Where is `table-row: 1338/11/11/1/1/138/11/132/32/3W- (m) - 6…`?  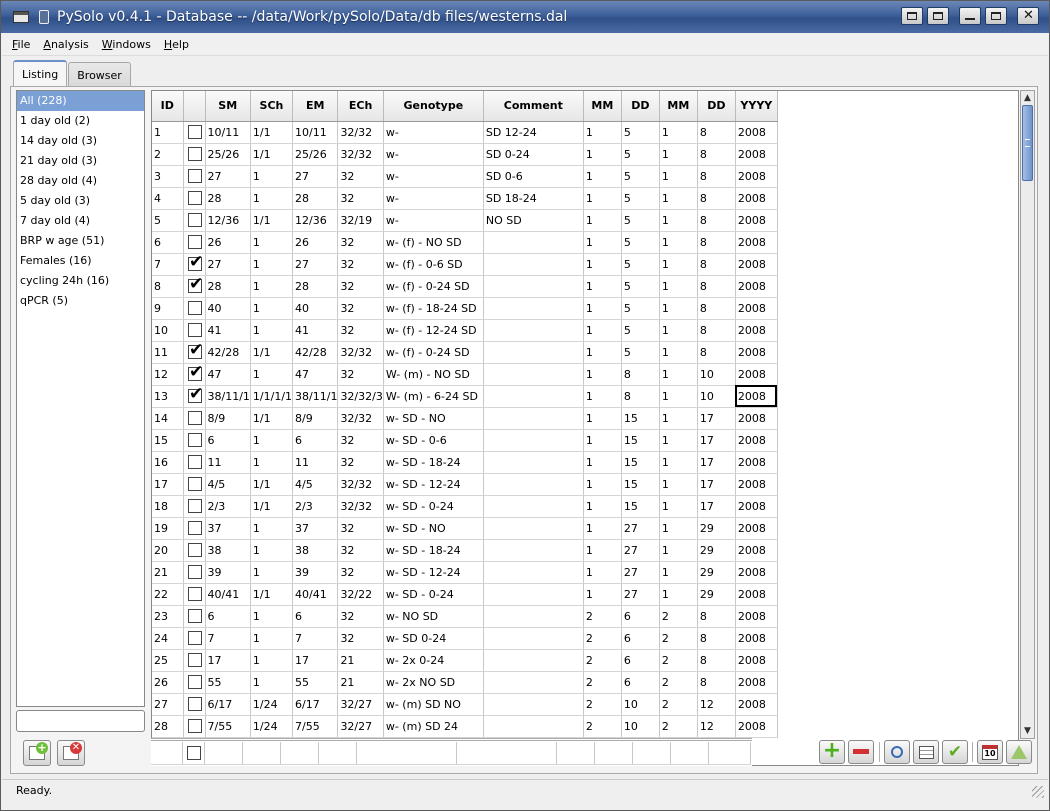 table-row: 1338/11/11/1/1/138/11/132/32/3W- (m) - 6… is located at coordinates (465, 396).